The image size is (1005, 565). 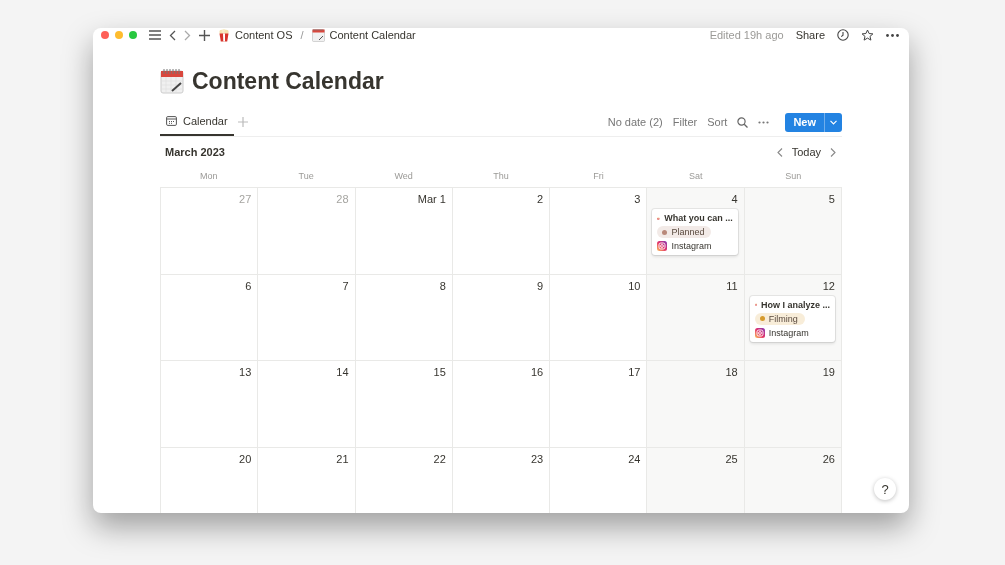 I want to click on view-tab: Calendar, so click(x=197, y=122).